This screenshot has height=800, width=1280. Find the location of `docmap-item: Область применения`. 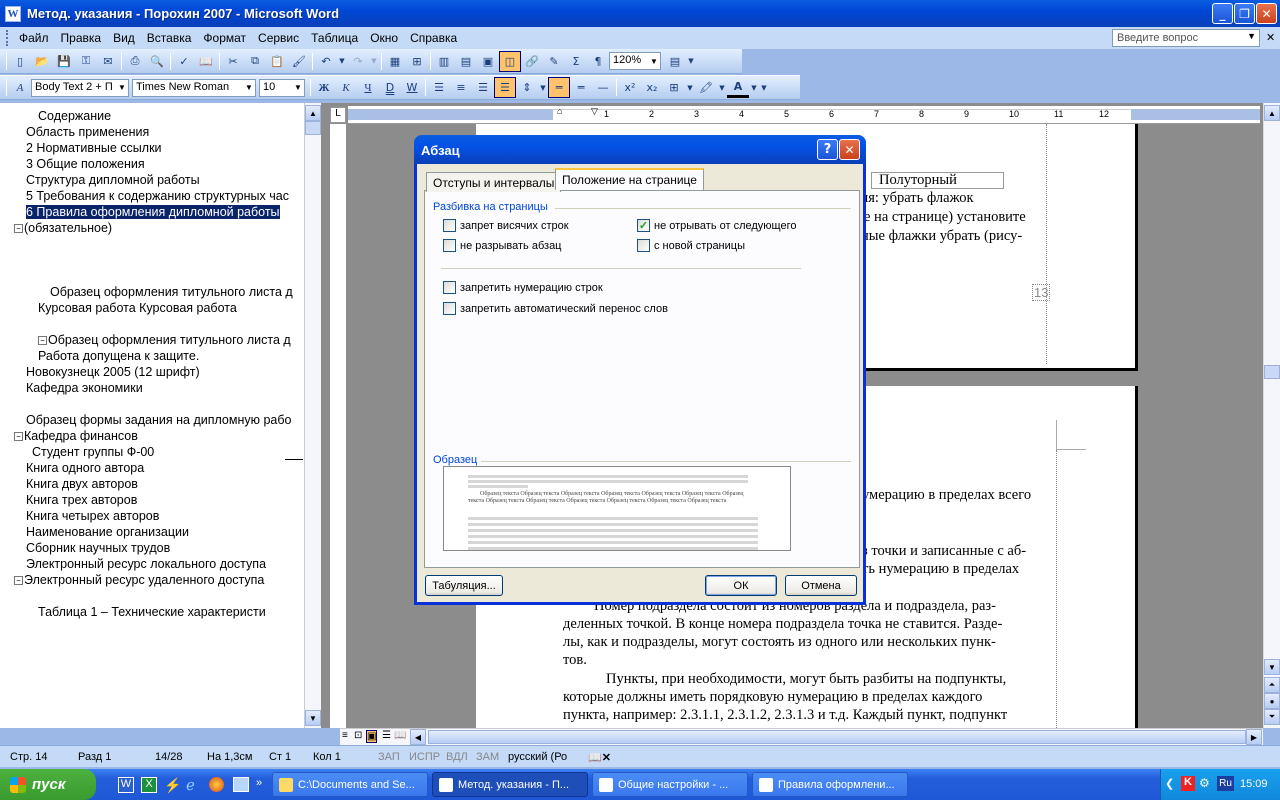

docmap-item: Область применения is located at coordinates (87, 132).